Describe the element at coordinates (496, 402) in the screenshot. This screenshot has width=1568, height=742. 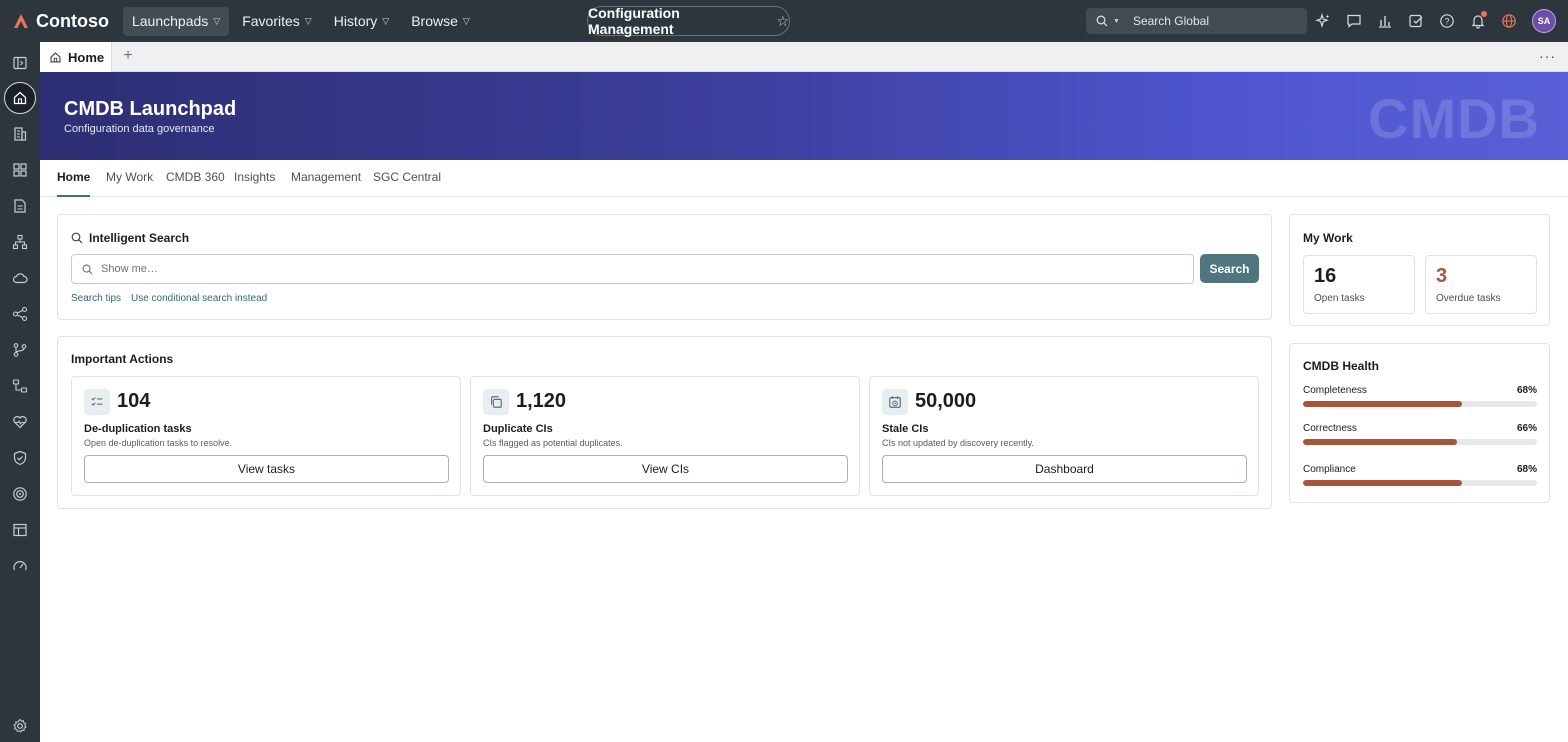
I see `copy-icon` at that location.